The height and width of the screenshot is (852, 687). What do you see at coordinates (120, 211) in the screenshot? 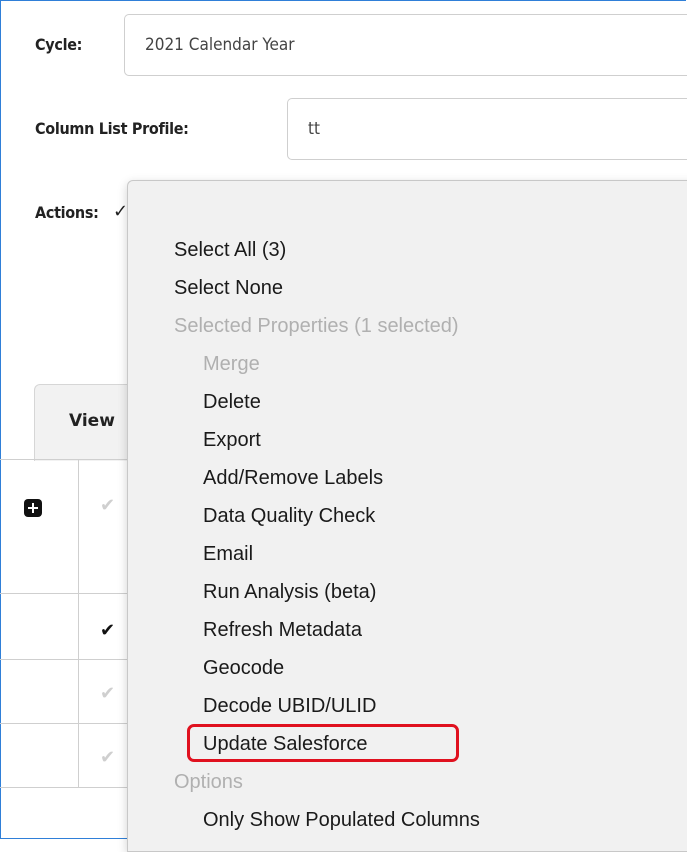
I see `actions-checkmark-icon: ✓` at bounding box center [120, 211].